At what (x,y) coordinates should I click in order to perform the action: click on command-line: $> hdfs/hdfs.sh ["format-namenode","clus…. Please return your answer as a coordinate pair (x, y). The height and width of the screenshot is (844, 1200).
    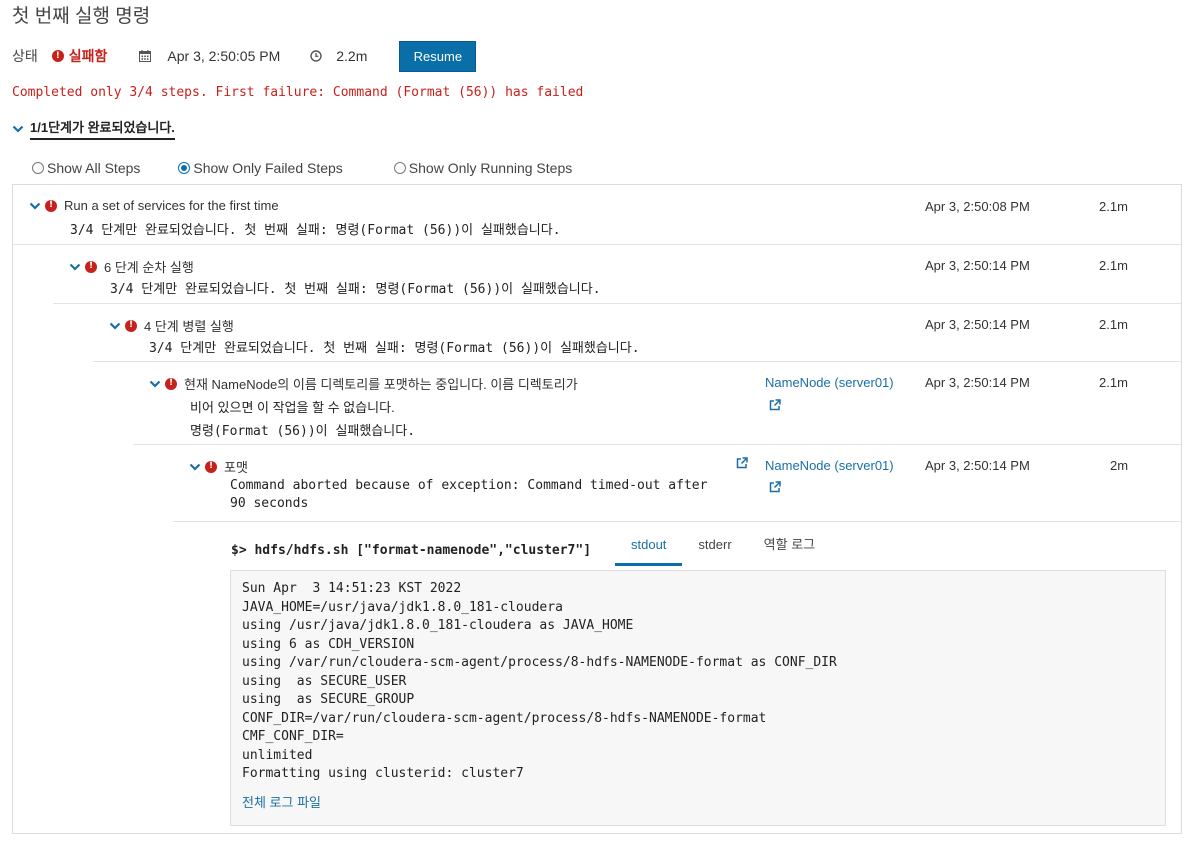
    Looking at the image, I should click on (411, 550).